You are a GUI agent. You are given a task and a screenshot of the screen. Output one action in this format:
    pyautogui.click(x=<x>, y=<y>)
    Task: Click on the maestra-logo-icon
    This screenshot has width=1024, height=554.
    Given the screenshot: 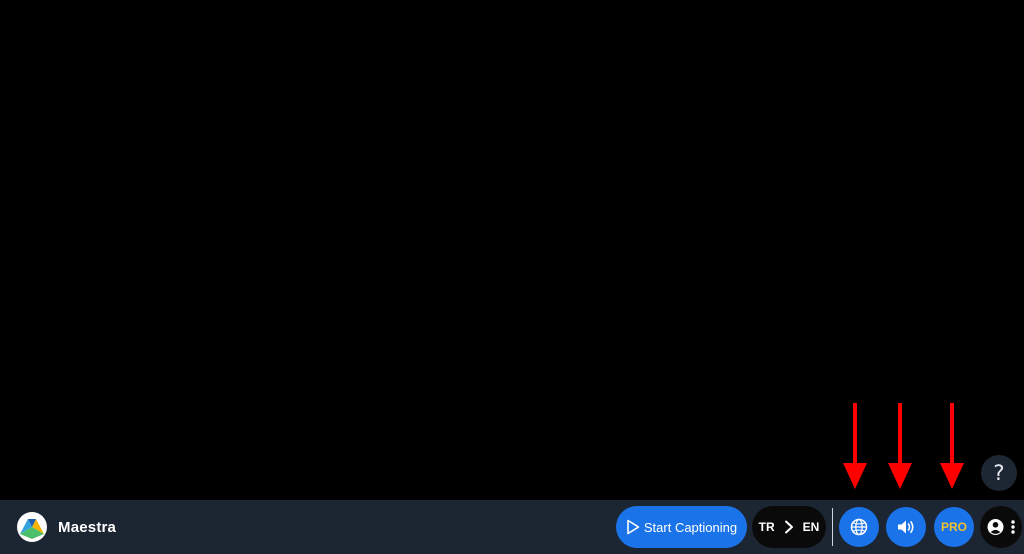 What is the action you would take?
    pyautogui.click(x=32, y=527)
    